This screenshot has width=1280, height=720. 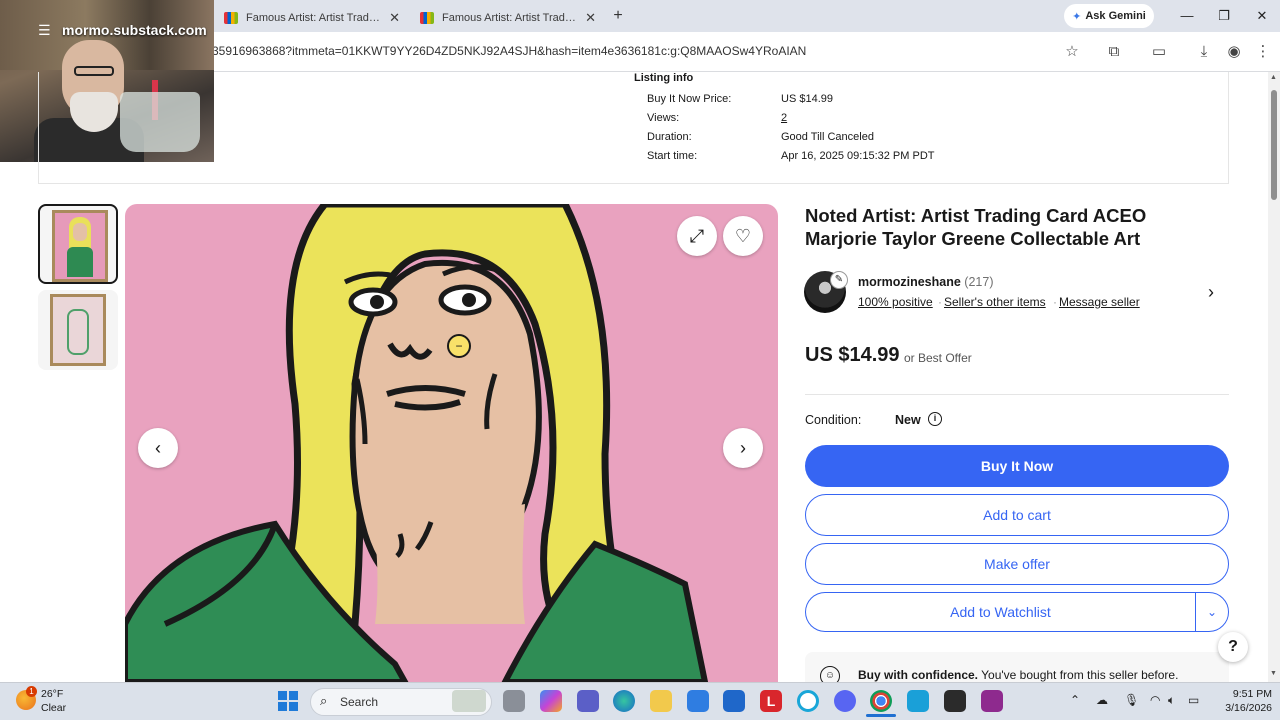 What do you see at coordinates (1072, 52) in the screenshot?
I see `bookmark-star-icon: ☆` at bounding box center [1072, 52].